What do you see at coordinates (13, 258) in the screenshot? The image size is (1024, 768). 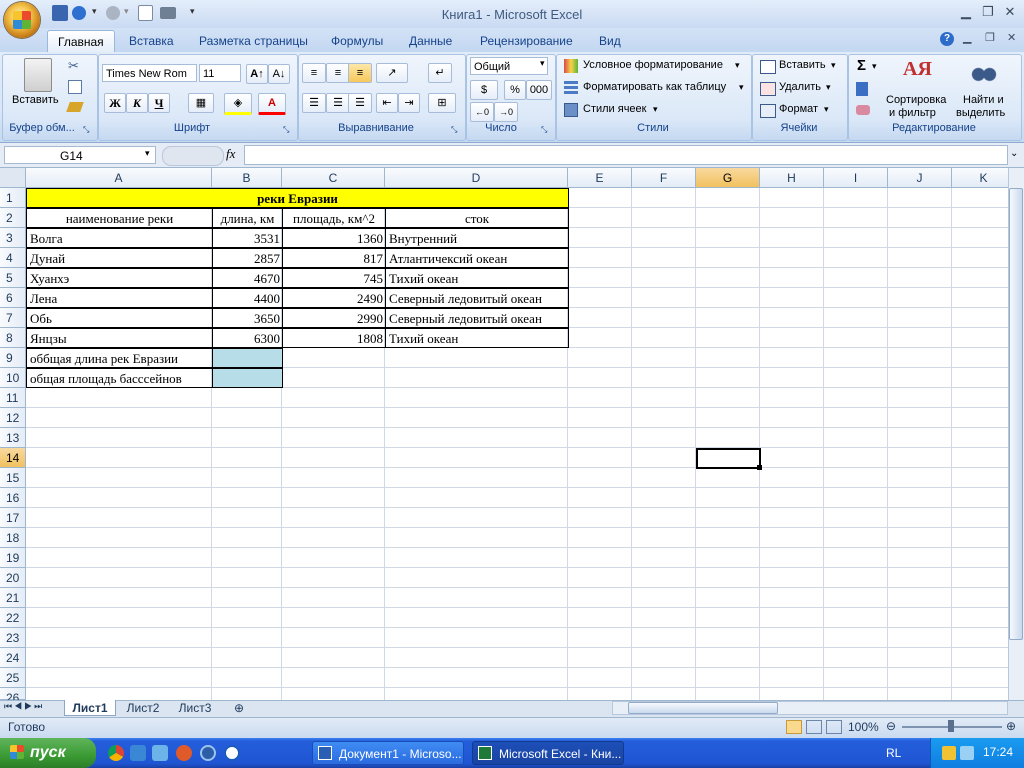 I see `row-header-4: 4` at bounding box center [13, 258].